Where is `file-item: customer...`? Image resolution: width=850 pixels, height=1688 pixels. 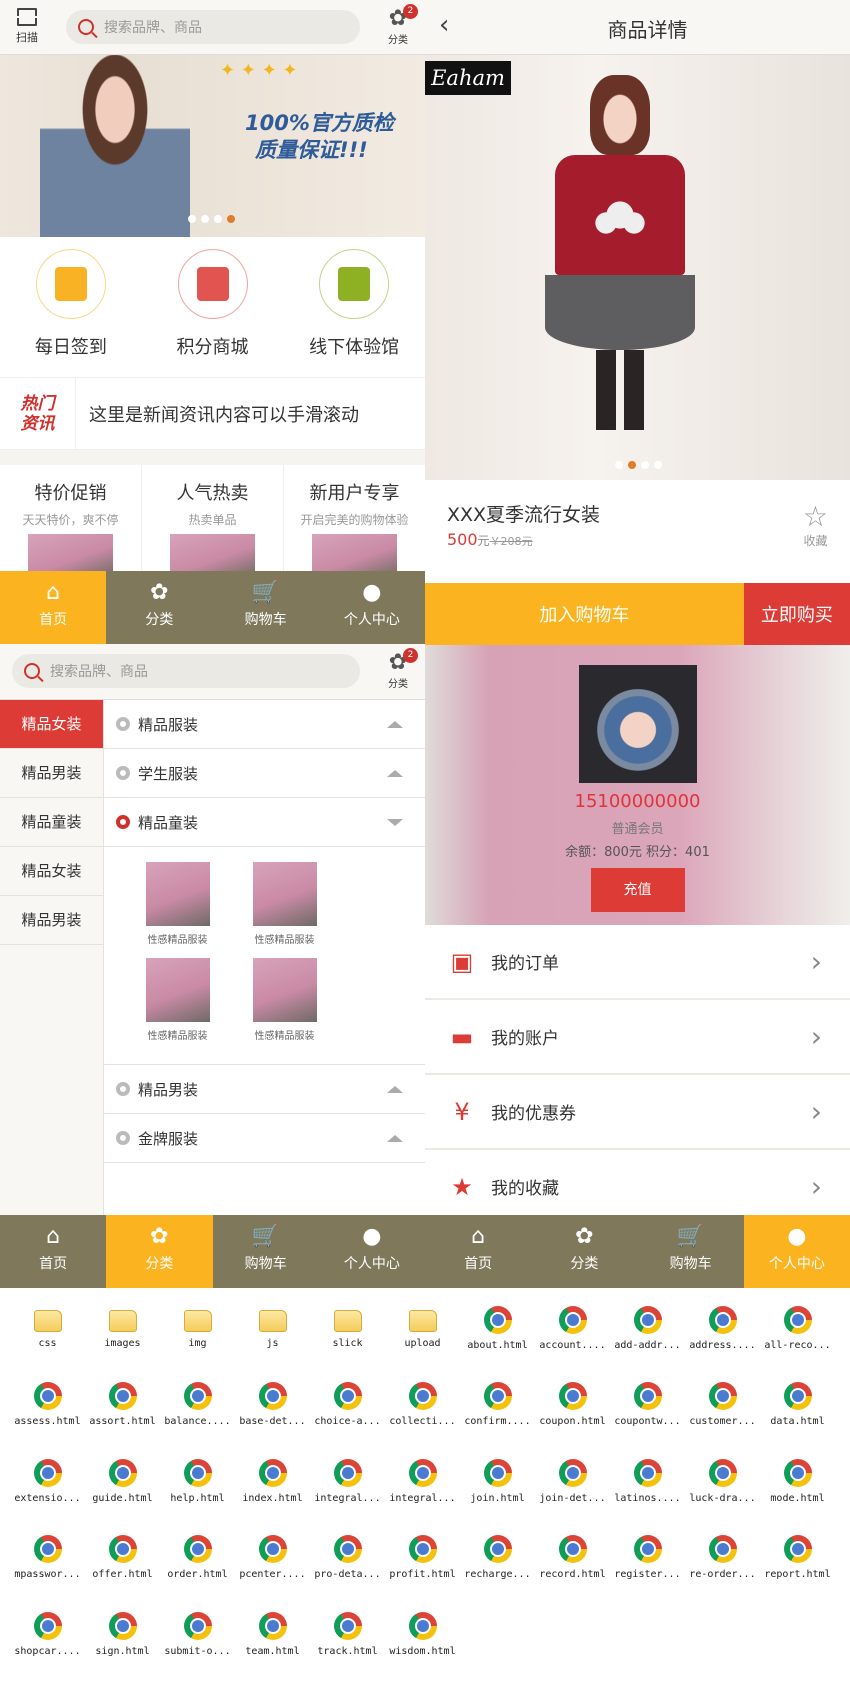
file-item: customer... is located at coordinates (722, 1419).